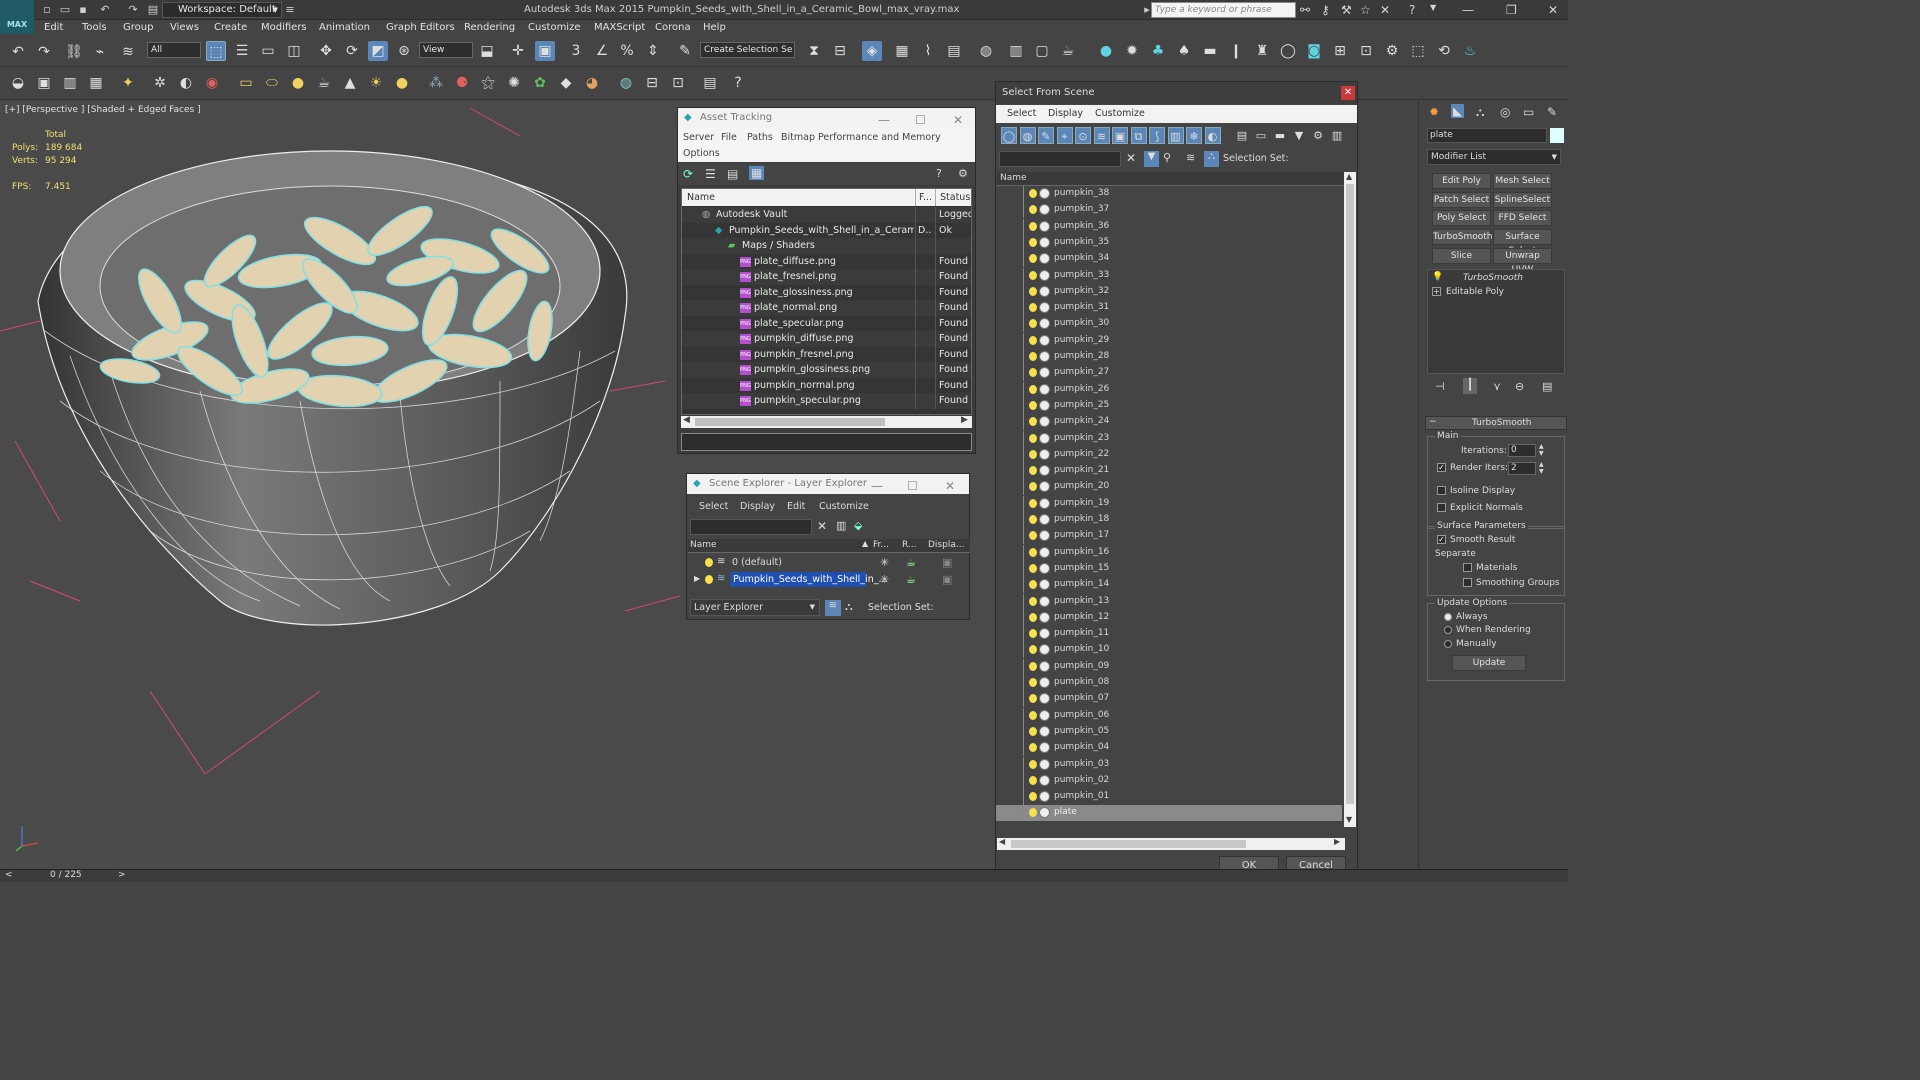 The image size is (1920, 1080). I want to click on settings-icon: ⚙, so click(963, 173).